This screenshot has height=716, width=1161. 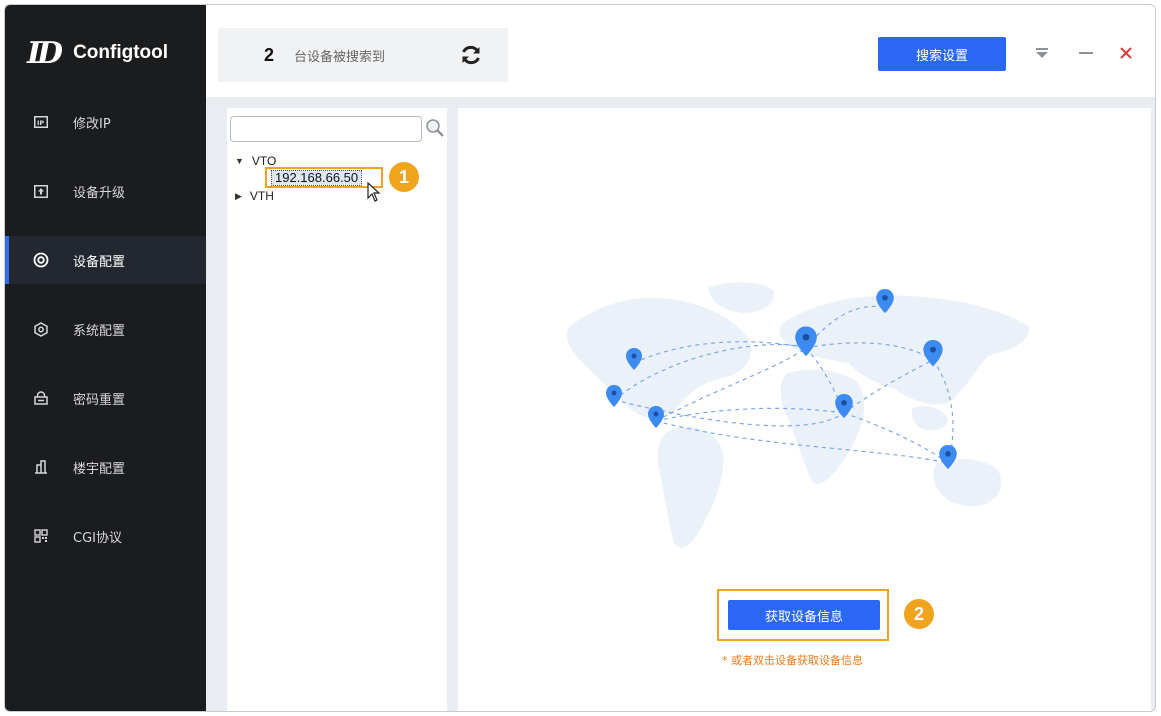 I want to click on tree-group-label: VTO, so click(x=264, y=161).